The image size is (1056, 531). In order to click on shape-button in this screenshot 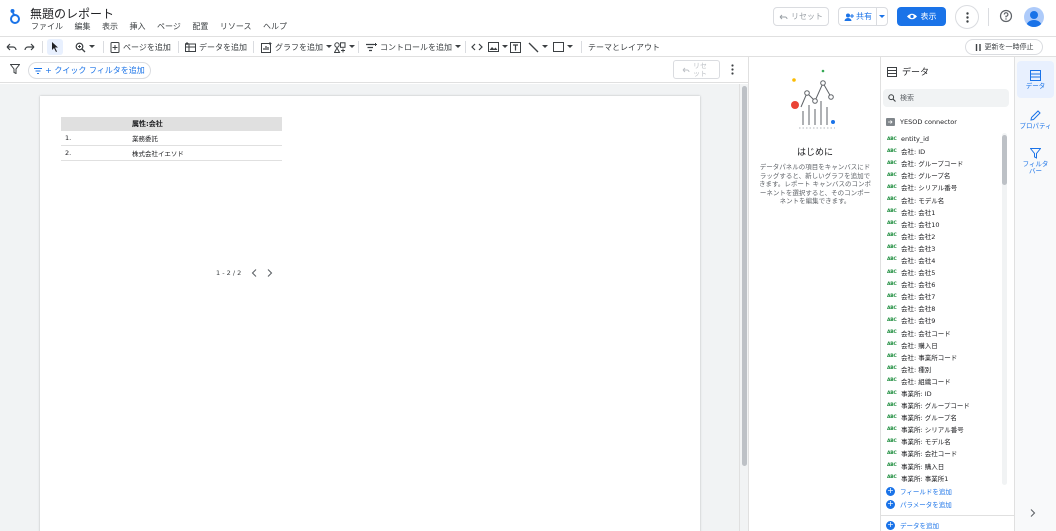, I will do `click(563, 47)`.